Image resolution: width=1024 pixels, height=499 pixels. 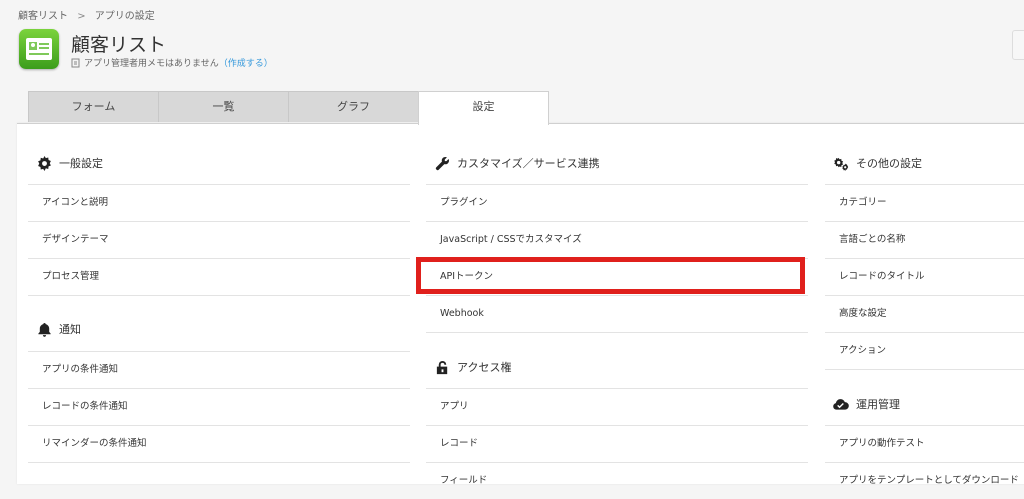 I want to click on tab-list: 一覧, so click(x=223, y=106).